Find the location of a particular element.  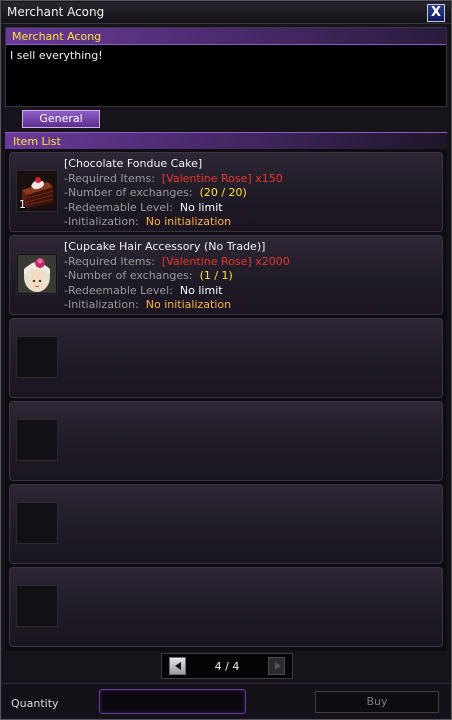

npc-name: Merchant Acong is located at coordinates (57, 36).